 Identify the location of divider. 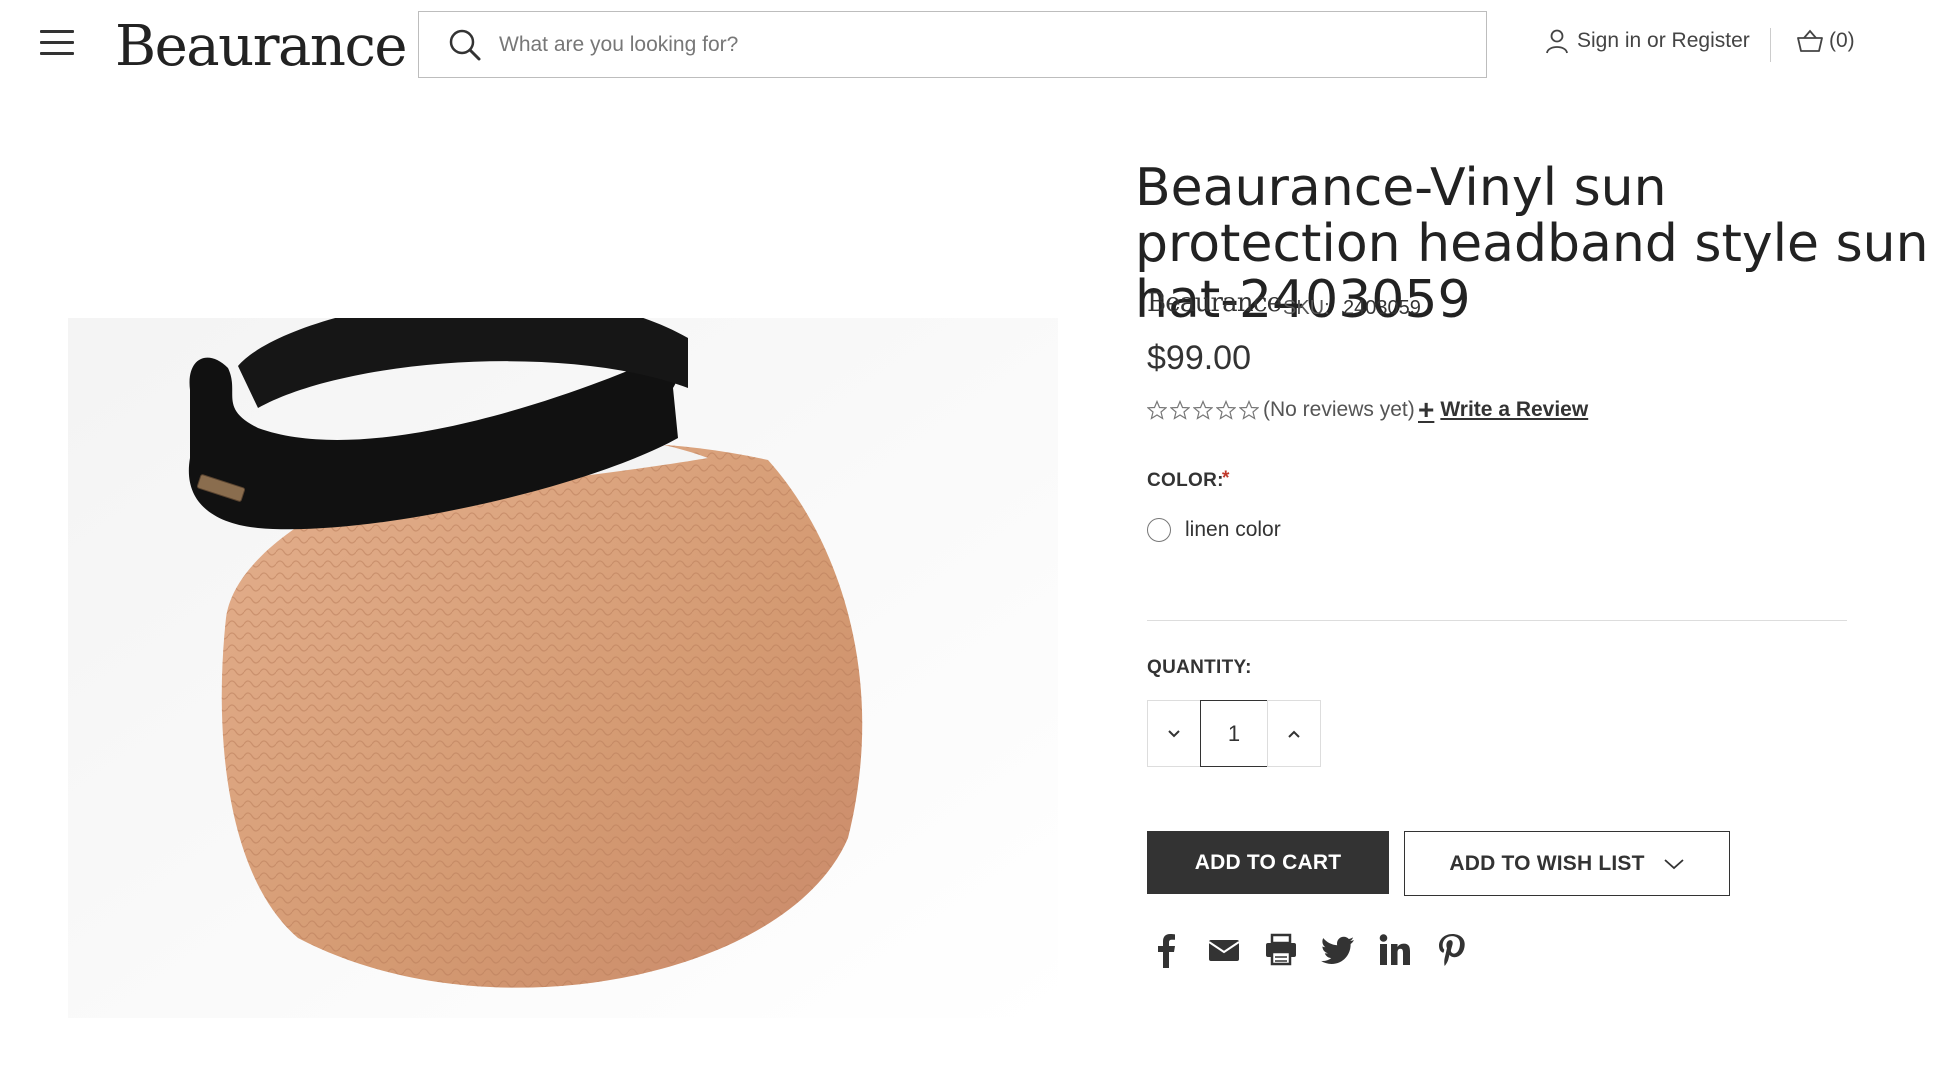
(1497, 620).